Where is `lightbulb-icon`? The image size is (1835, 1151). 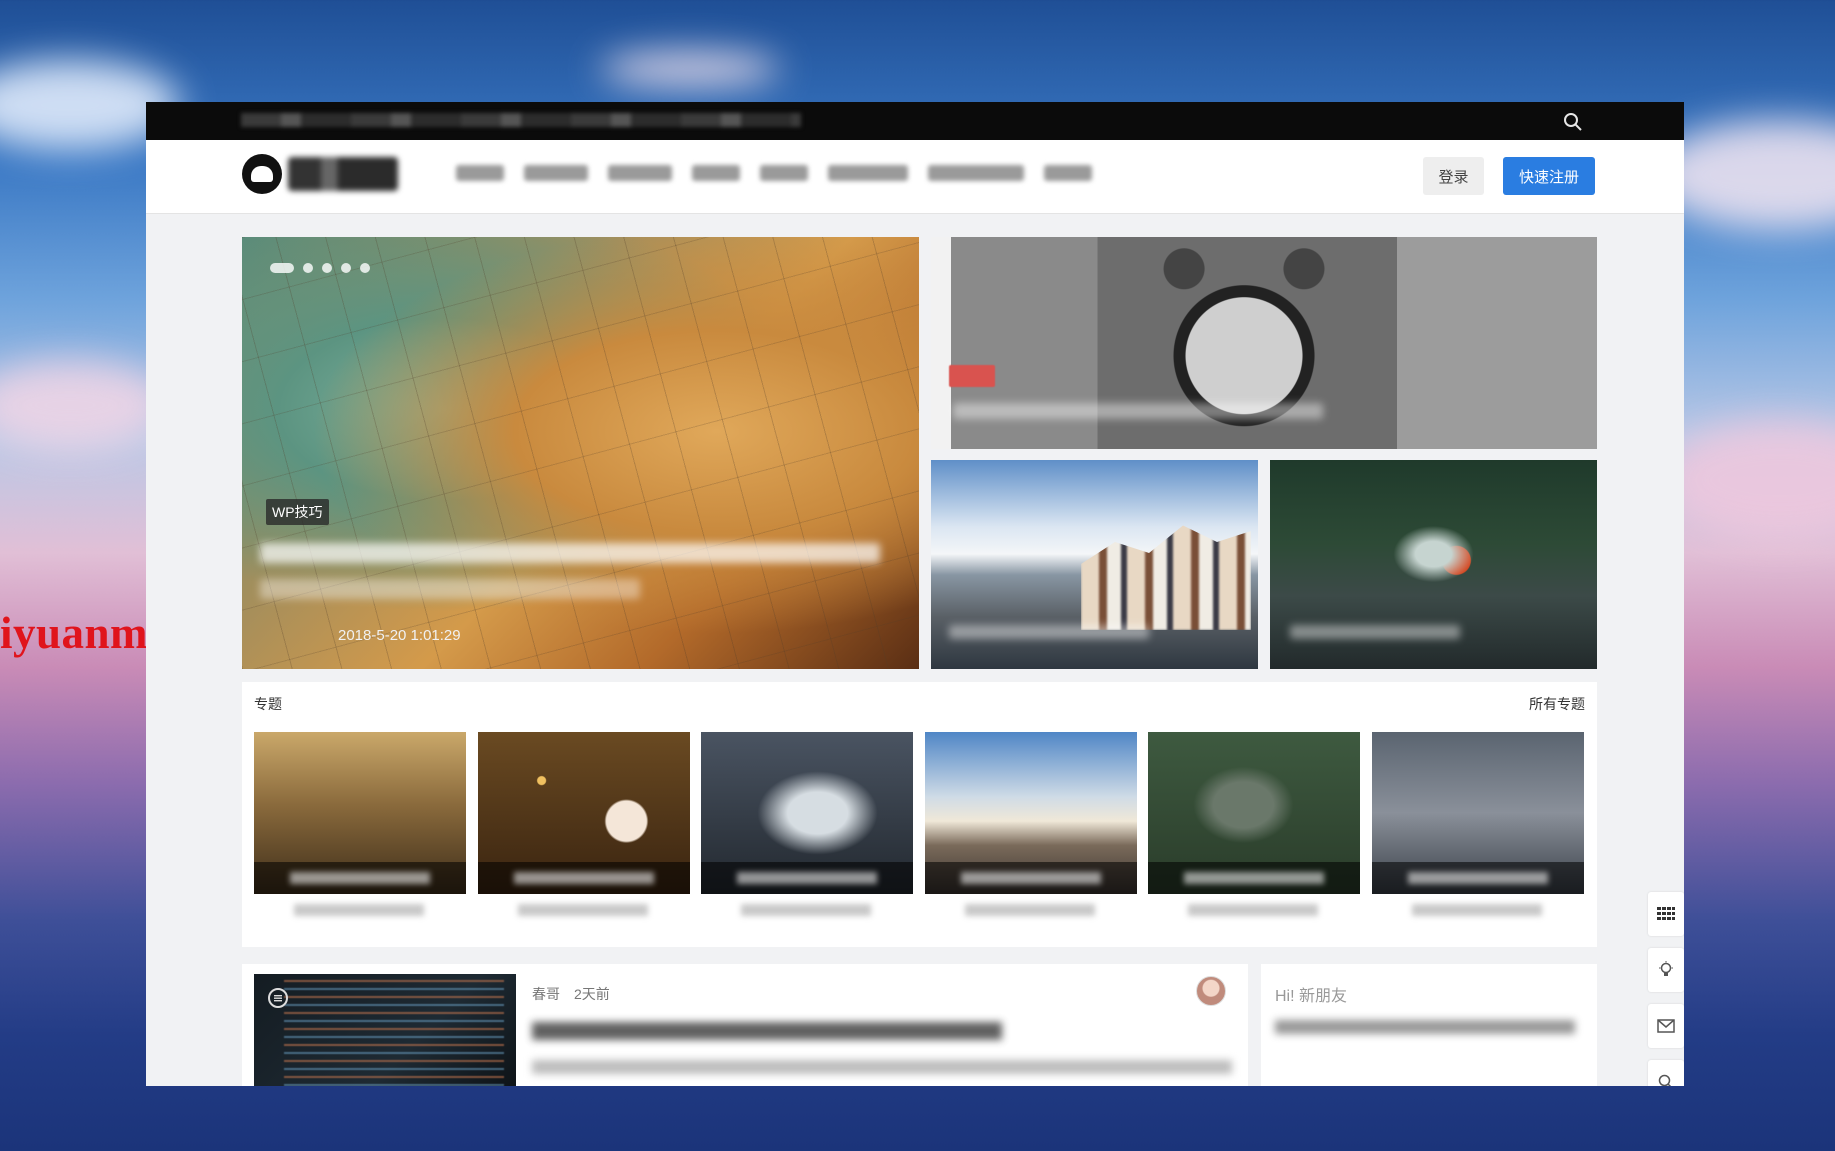
lightbulb-icon is located at coordinates (1666, 970).